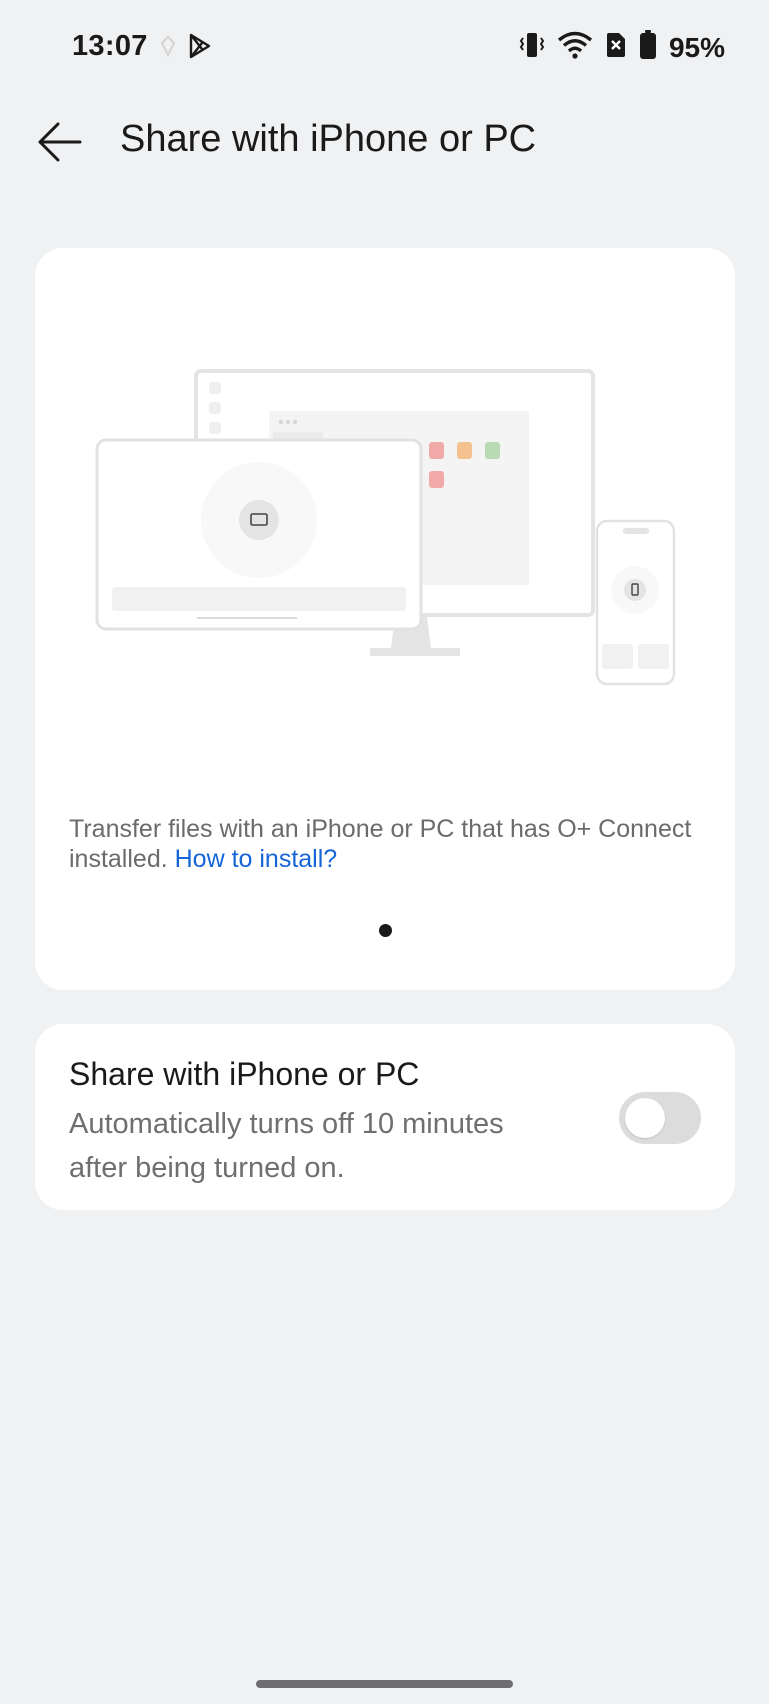 The width and height of the screenshot is (769, 1704). I want to click on battery-percent: 95%, so click(696, 47).